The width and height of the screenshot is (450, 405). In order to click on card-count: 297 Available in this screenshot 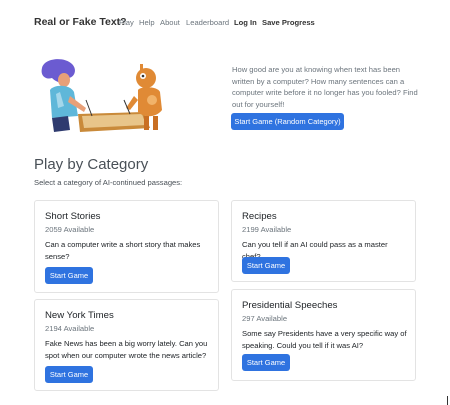, I will do `click(265, 318)`.